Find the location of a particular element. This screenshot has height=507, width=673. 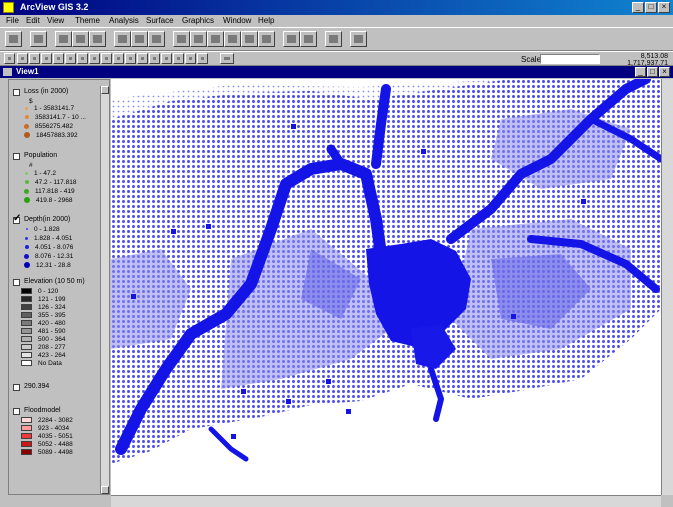

legend-label: 5052 - 4488 is located at coordinates (55, 444).